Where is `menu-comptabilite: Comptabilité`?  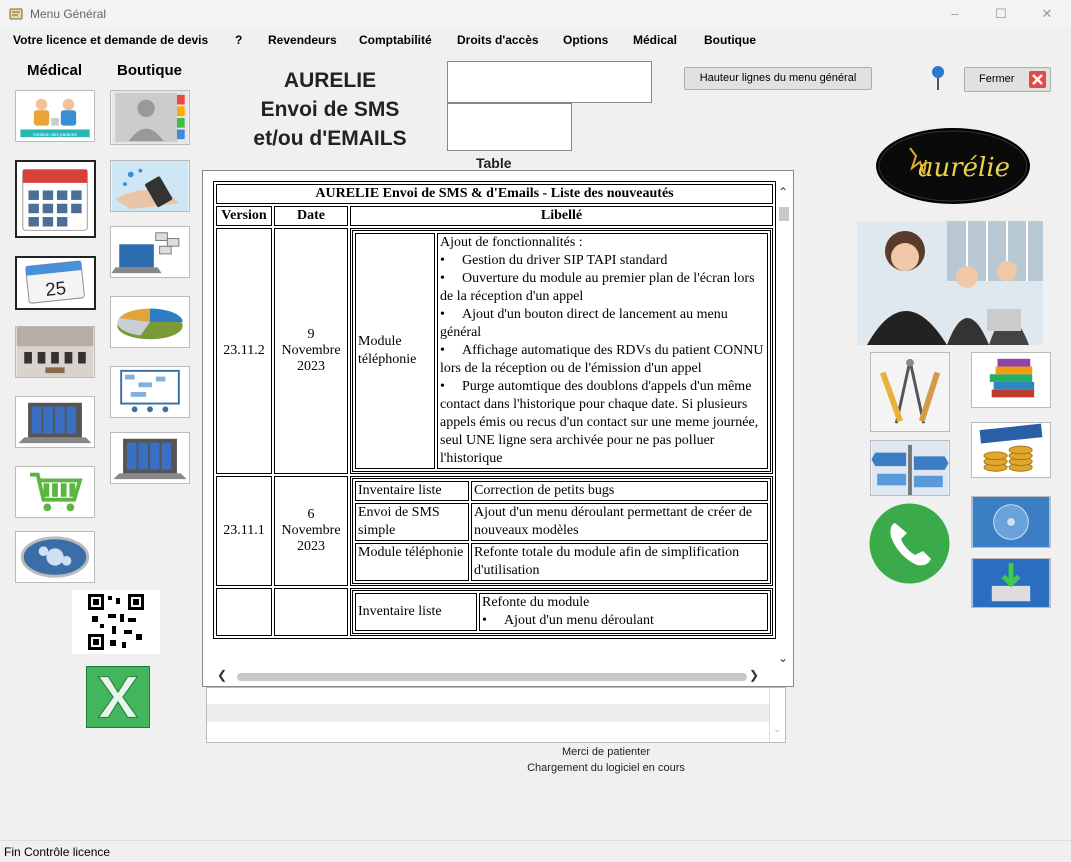
menu-comptabilite: Comptabilité is located at coordinates (395, 40).